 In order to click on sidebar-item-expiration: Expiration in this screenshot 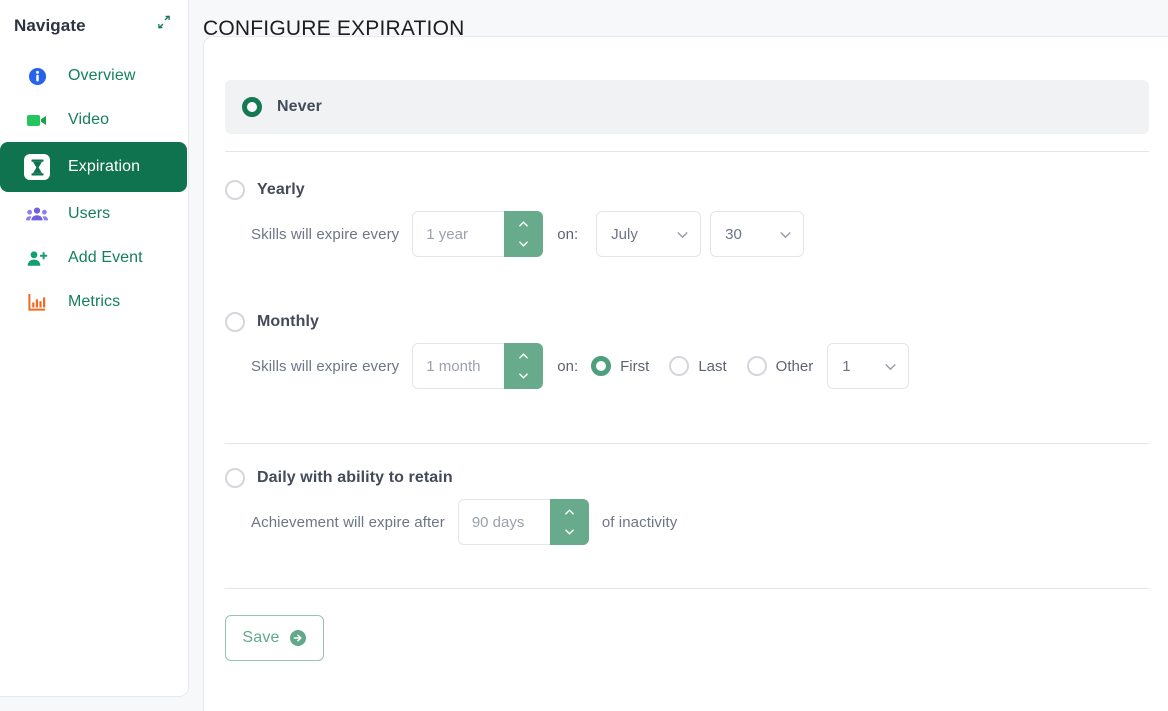, I will do `click(93, 167)`.